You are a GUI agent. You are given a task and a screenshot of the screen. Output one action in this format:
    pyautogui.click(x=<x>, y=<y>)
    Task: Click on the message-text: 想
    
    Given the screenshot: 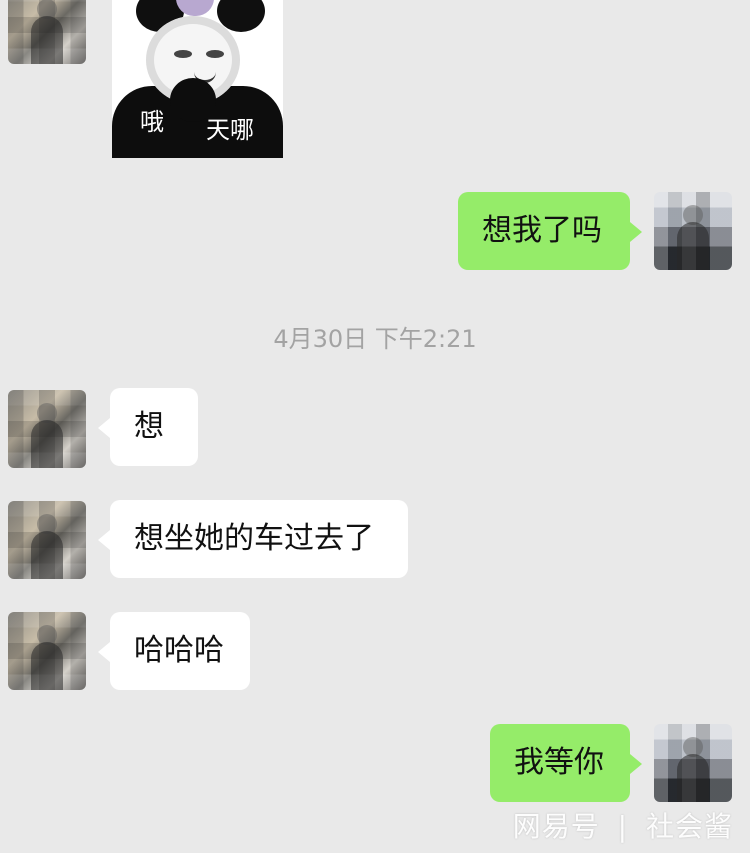 What is the action you would take?
    pyautogui.click(x=149, y=426)
    